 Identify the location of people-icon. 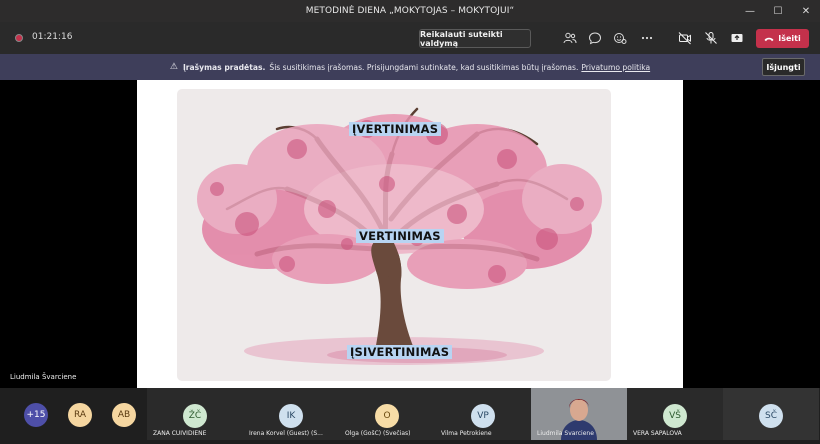
(570, 38).